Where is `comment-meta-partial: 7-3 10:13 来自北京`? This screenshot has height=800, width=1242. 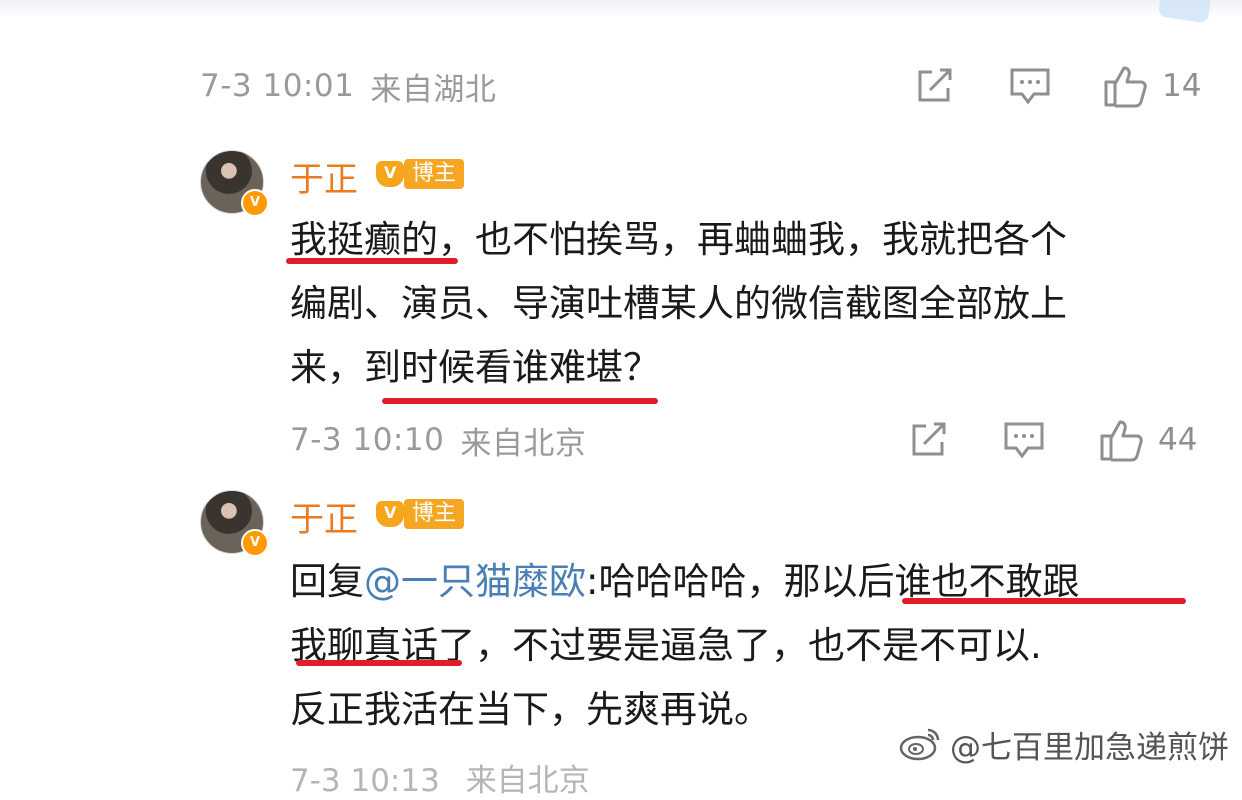 comment-meta-partial: 7-3 10:13 来自北京 is located at coordinates (440, 777).